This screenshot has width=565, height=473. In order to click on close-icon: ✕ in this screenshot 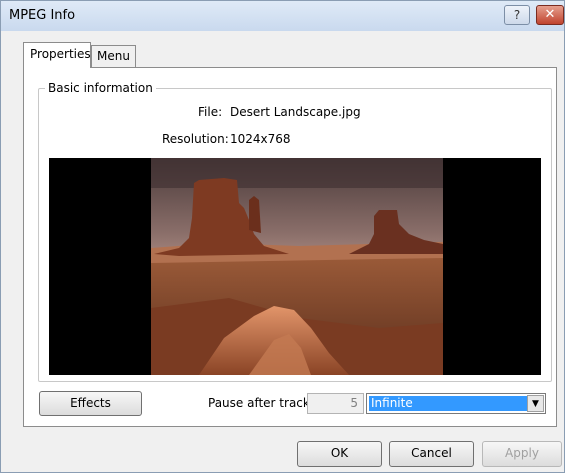, I will do `click(550, 14)`.